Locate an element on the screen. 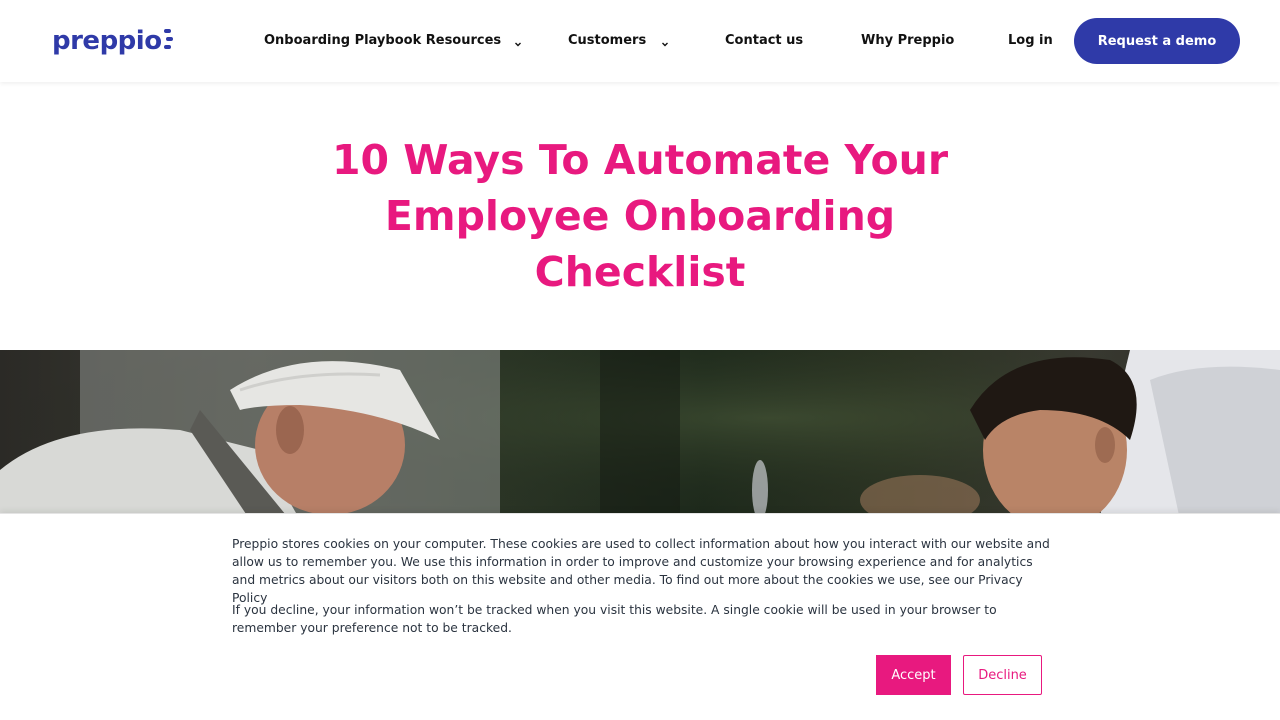 This screenshot has width=1280, height=720. title-line: 10 Ways To Automate Your is located at coordinates (640, 160).